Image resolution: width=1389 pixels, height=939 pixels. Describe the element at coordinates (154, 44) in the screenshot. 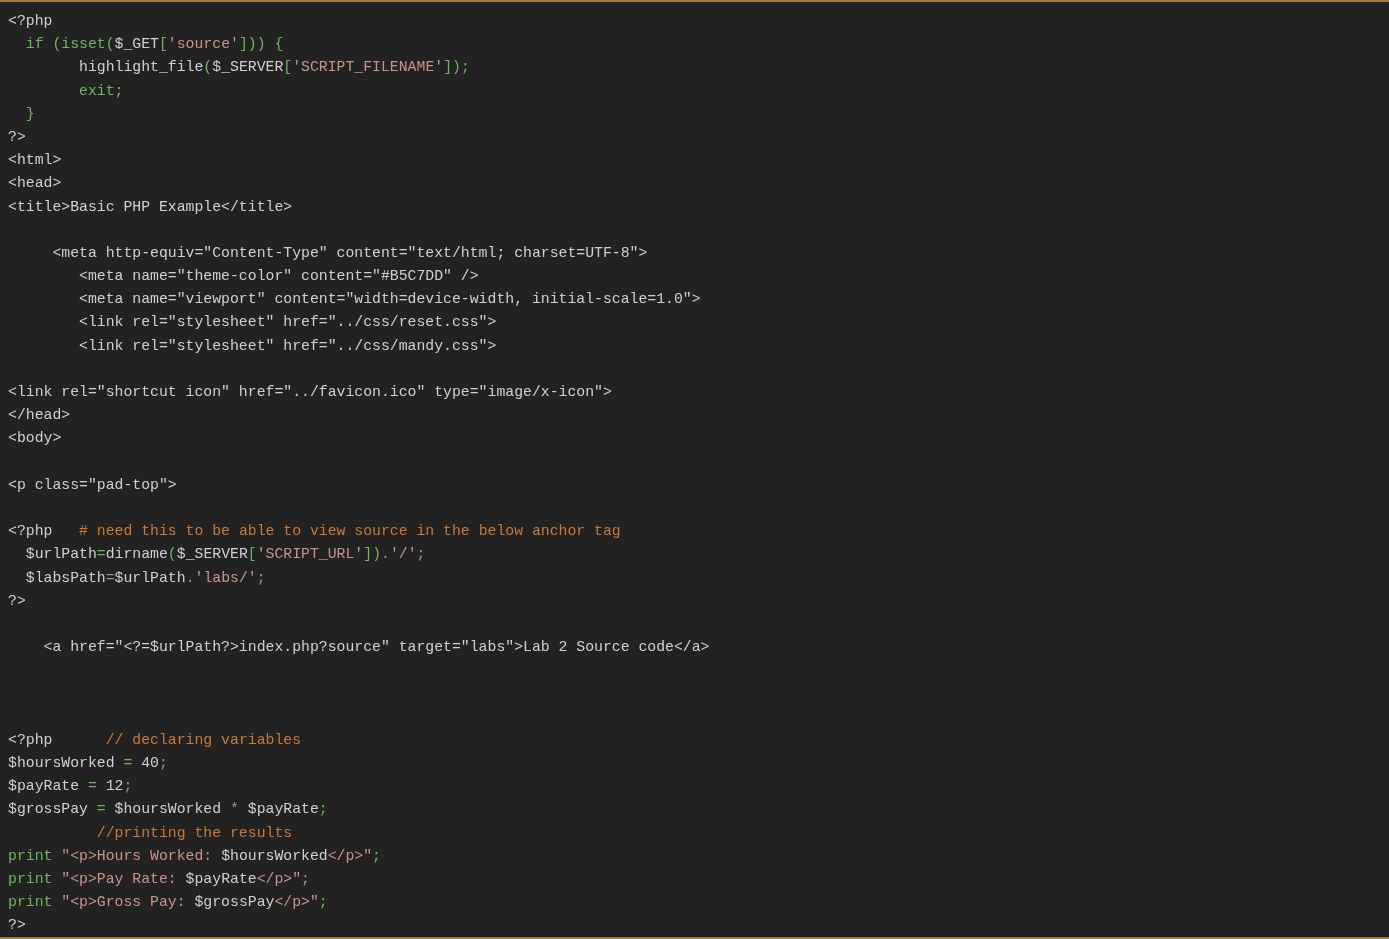

I see `code-line: if (isset($_GET['source'])) {` at that location.